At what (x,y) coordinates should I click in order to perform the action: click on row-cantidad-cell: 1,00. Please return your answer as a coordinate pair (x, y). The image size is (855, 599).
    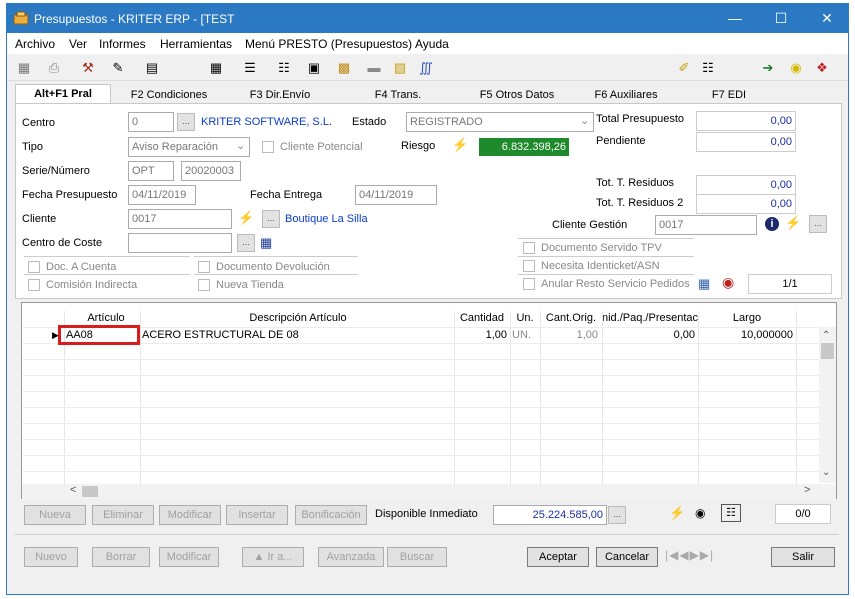
    Looking at the image, I should click on (480, 335).